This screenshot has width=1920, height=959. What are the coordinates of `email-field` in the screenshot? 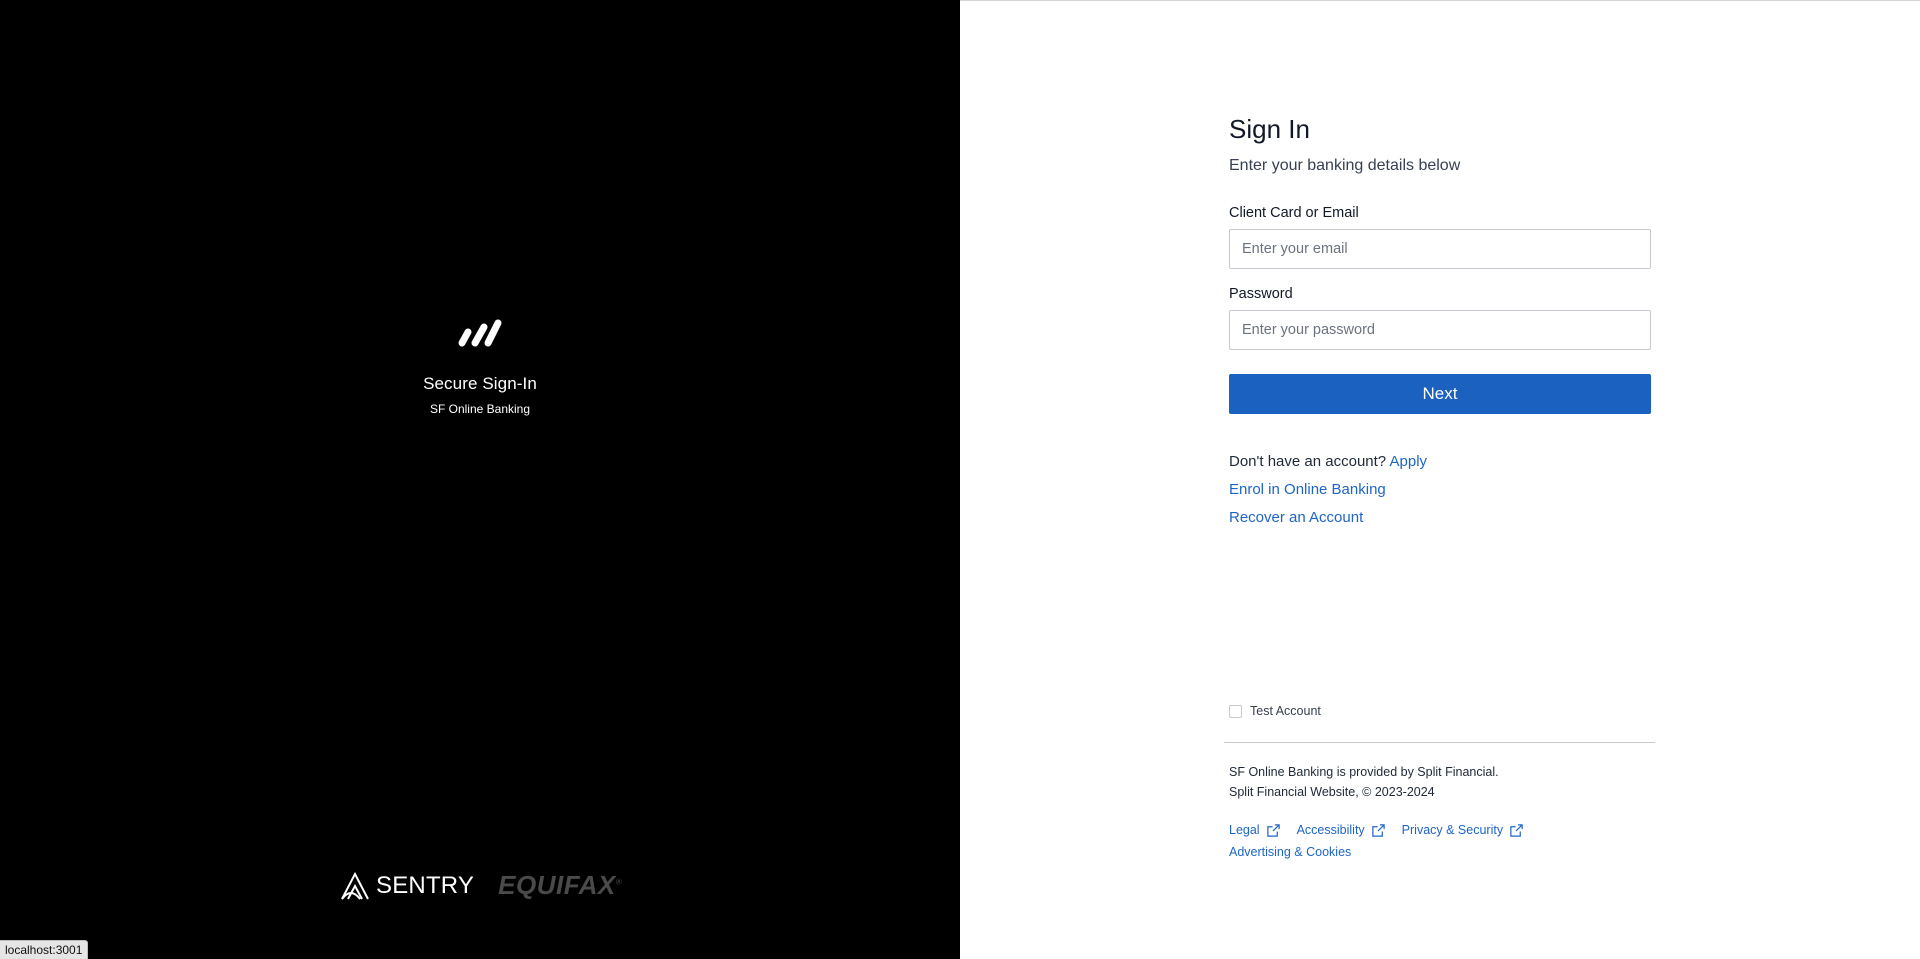 It's located at (1440, 249).